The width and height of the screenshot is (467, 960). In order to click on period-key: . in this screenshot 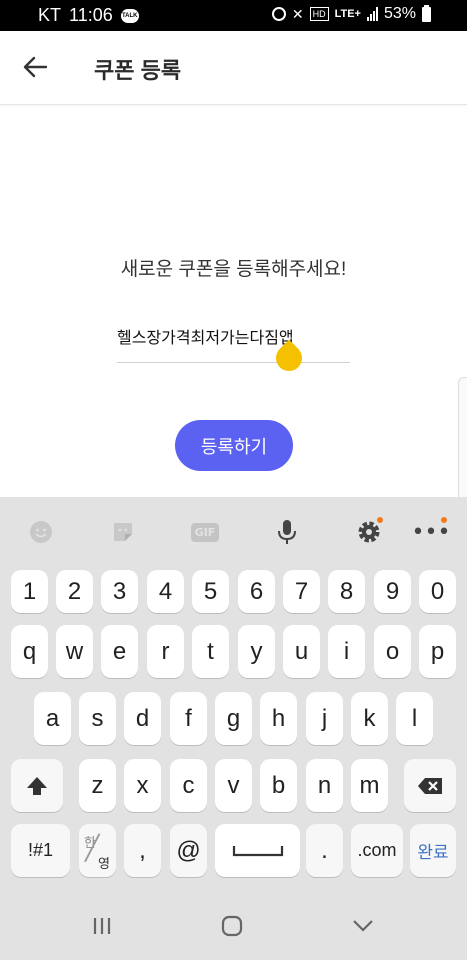, I will do `click(324, 850)`.